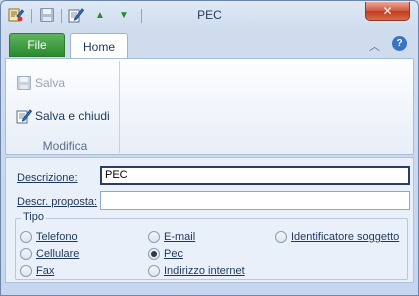 This screenshot has width=419, height=296. Describe the element at coordinates (47, 178) in the screenshot. I see `descrizione-label: Descrizione:` at that location.